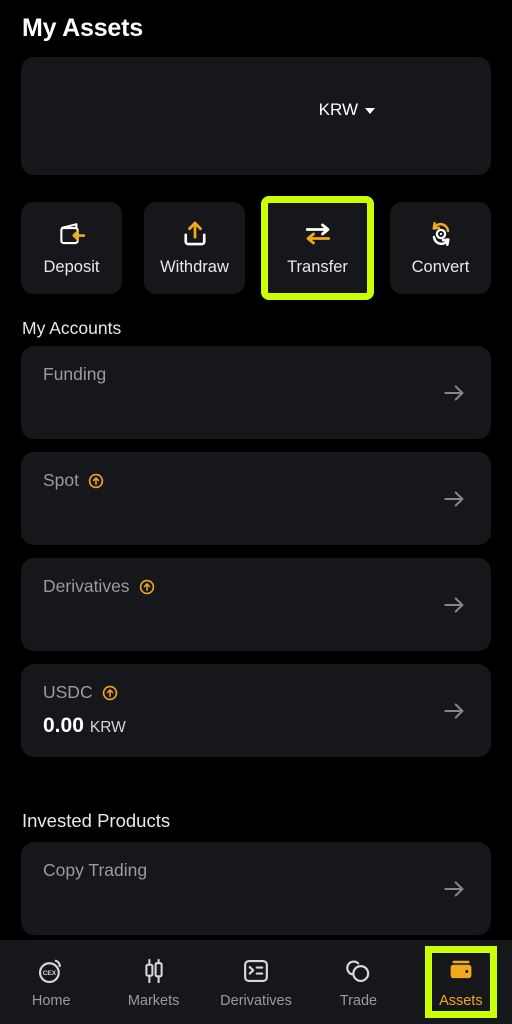 The width and height of the screenshot is (512, 1024). What do you see at coordinates (107, 727) in the screenshot?
I see `balance-unit: KRW` at bounding box center [107, 727].